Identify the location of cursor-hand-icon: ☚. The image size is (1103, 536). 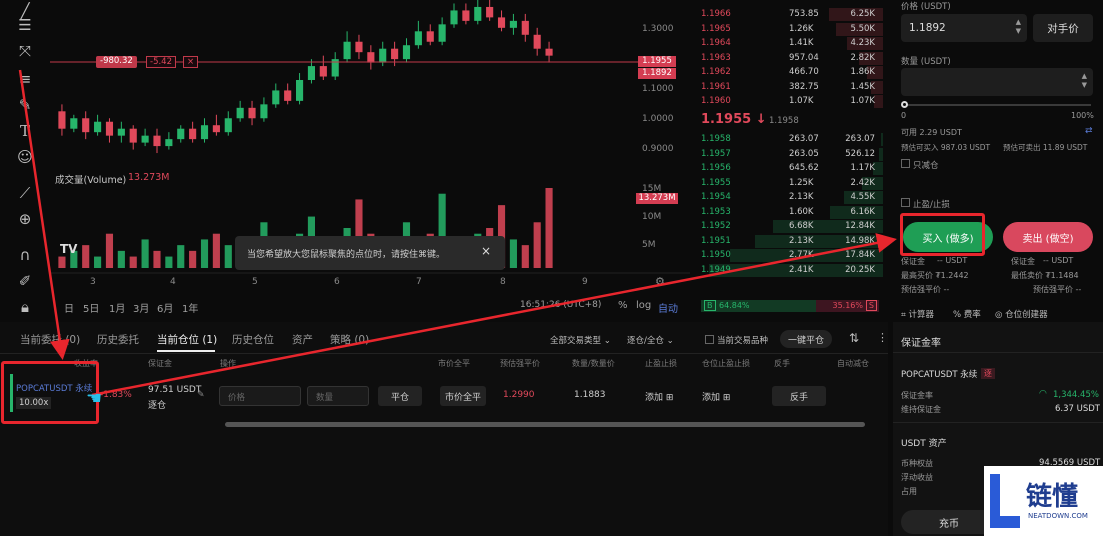
(94, 398).